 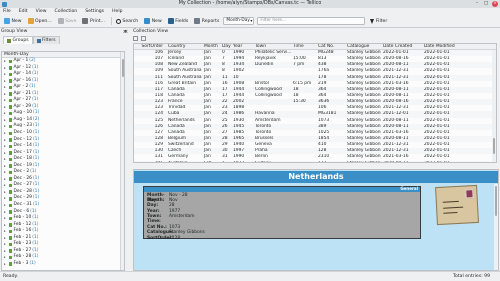 What do you see at coordinates (46, 40) in the screenshot?
I see `tab-filters: Filters` at bounding box center [46, 40].